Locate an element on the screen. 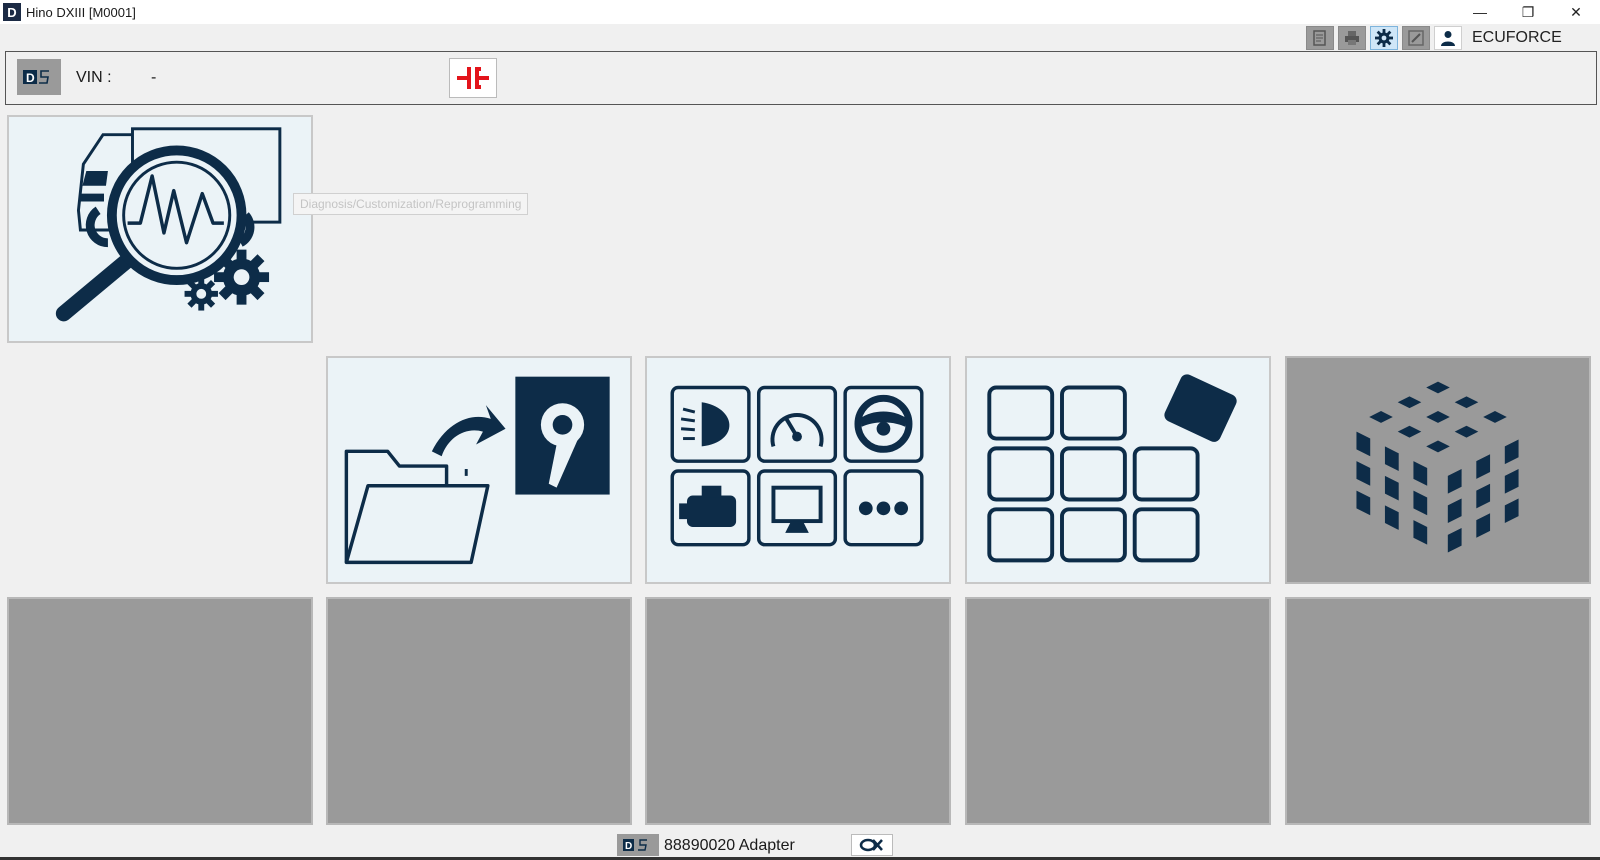 The height and width of the screenshot is (860, 1600). print-button is located at coordinates (1352, 38).